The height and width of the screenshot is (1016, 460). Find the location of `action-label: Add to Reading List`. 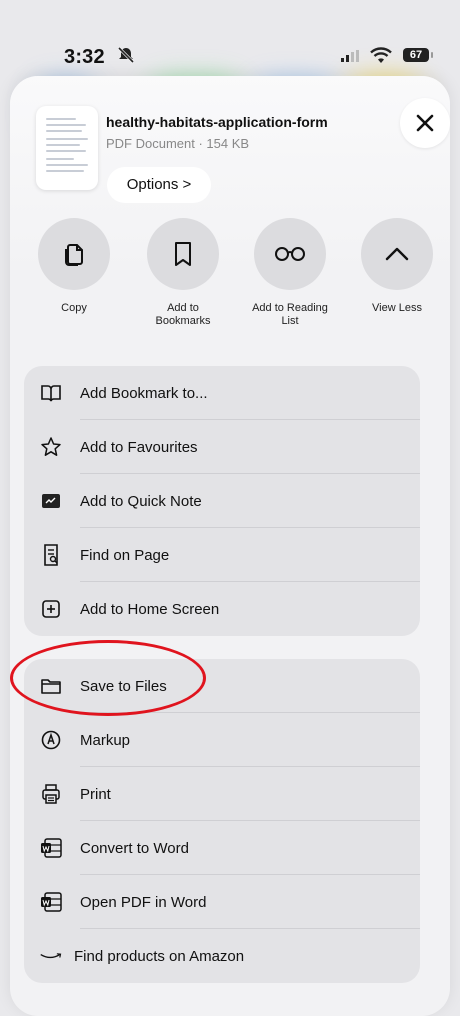

action-label: Add to Reading List is located at coordinates (290, 314).